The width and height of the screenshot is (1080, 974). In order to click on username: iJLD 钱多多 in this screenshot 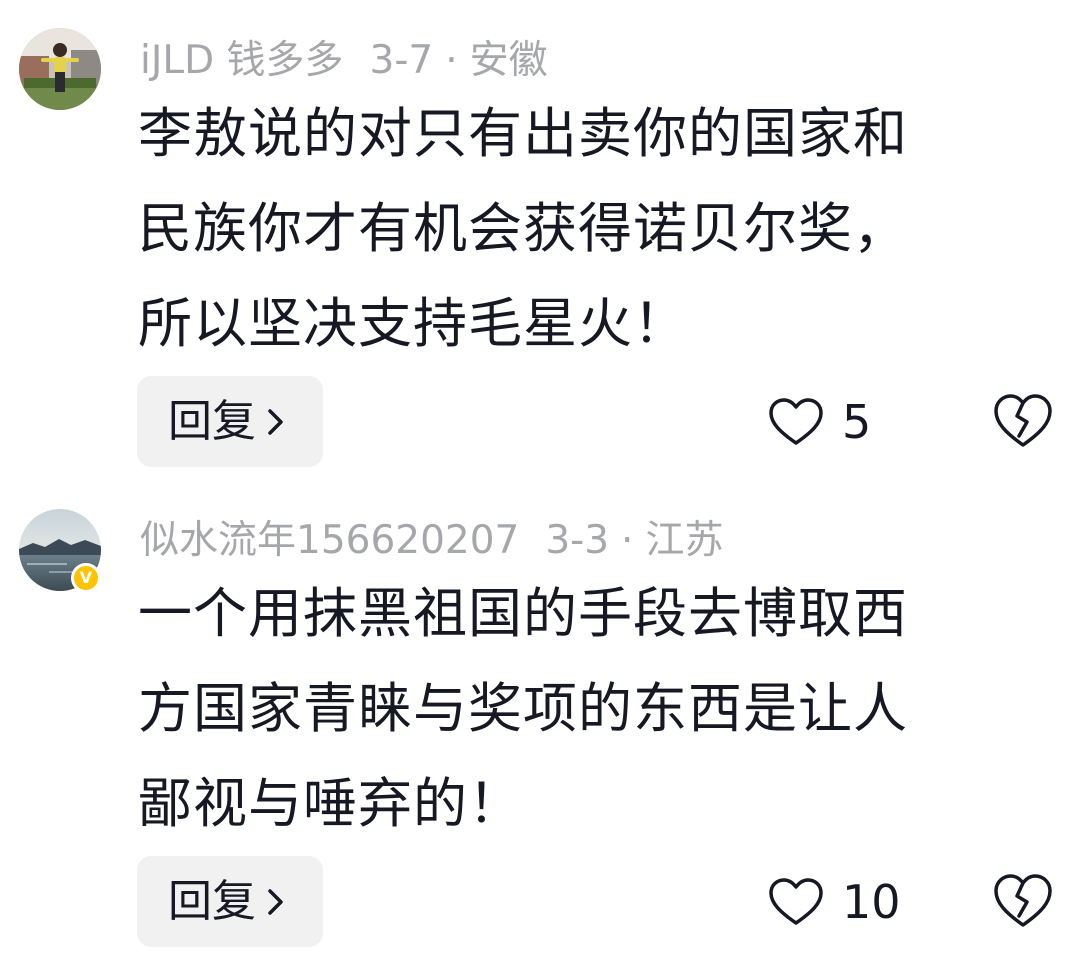, I will do `click(242, 60)`.